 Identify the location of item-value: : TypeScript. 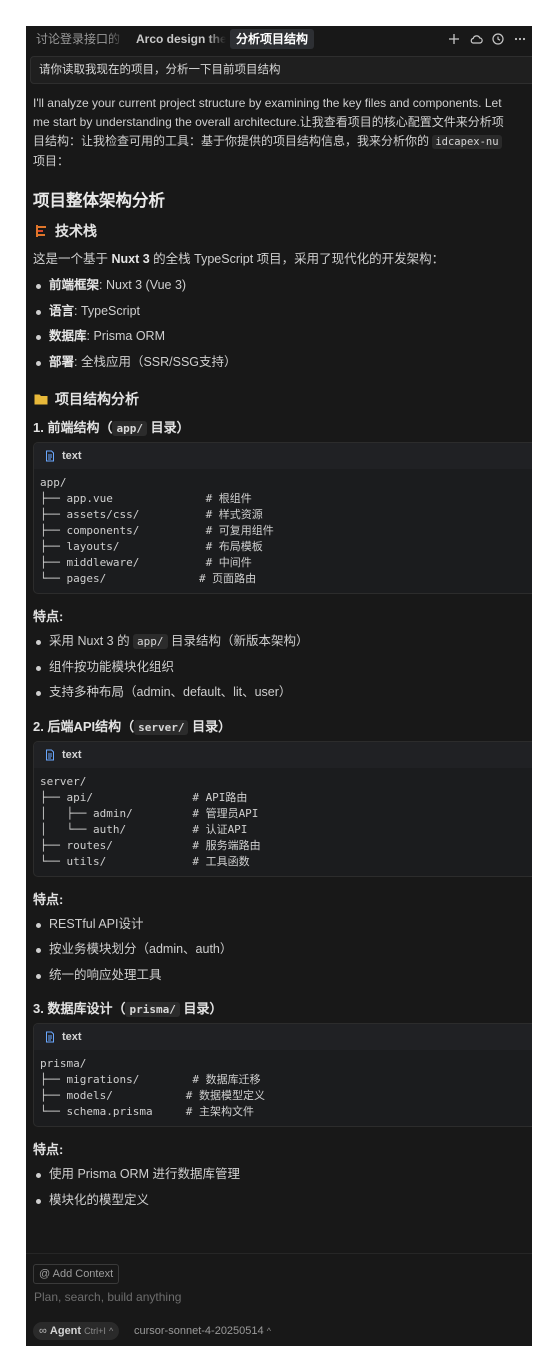
(107, 310).